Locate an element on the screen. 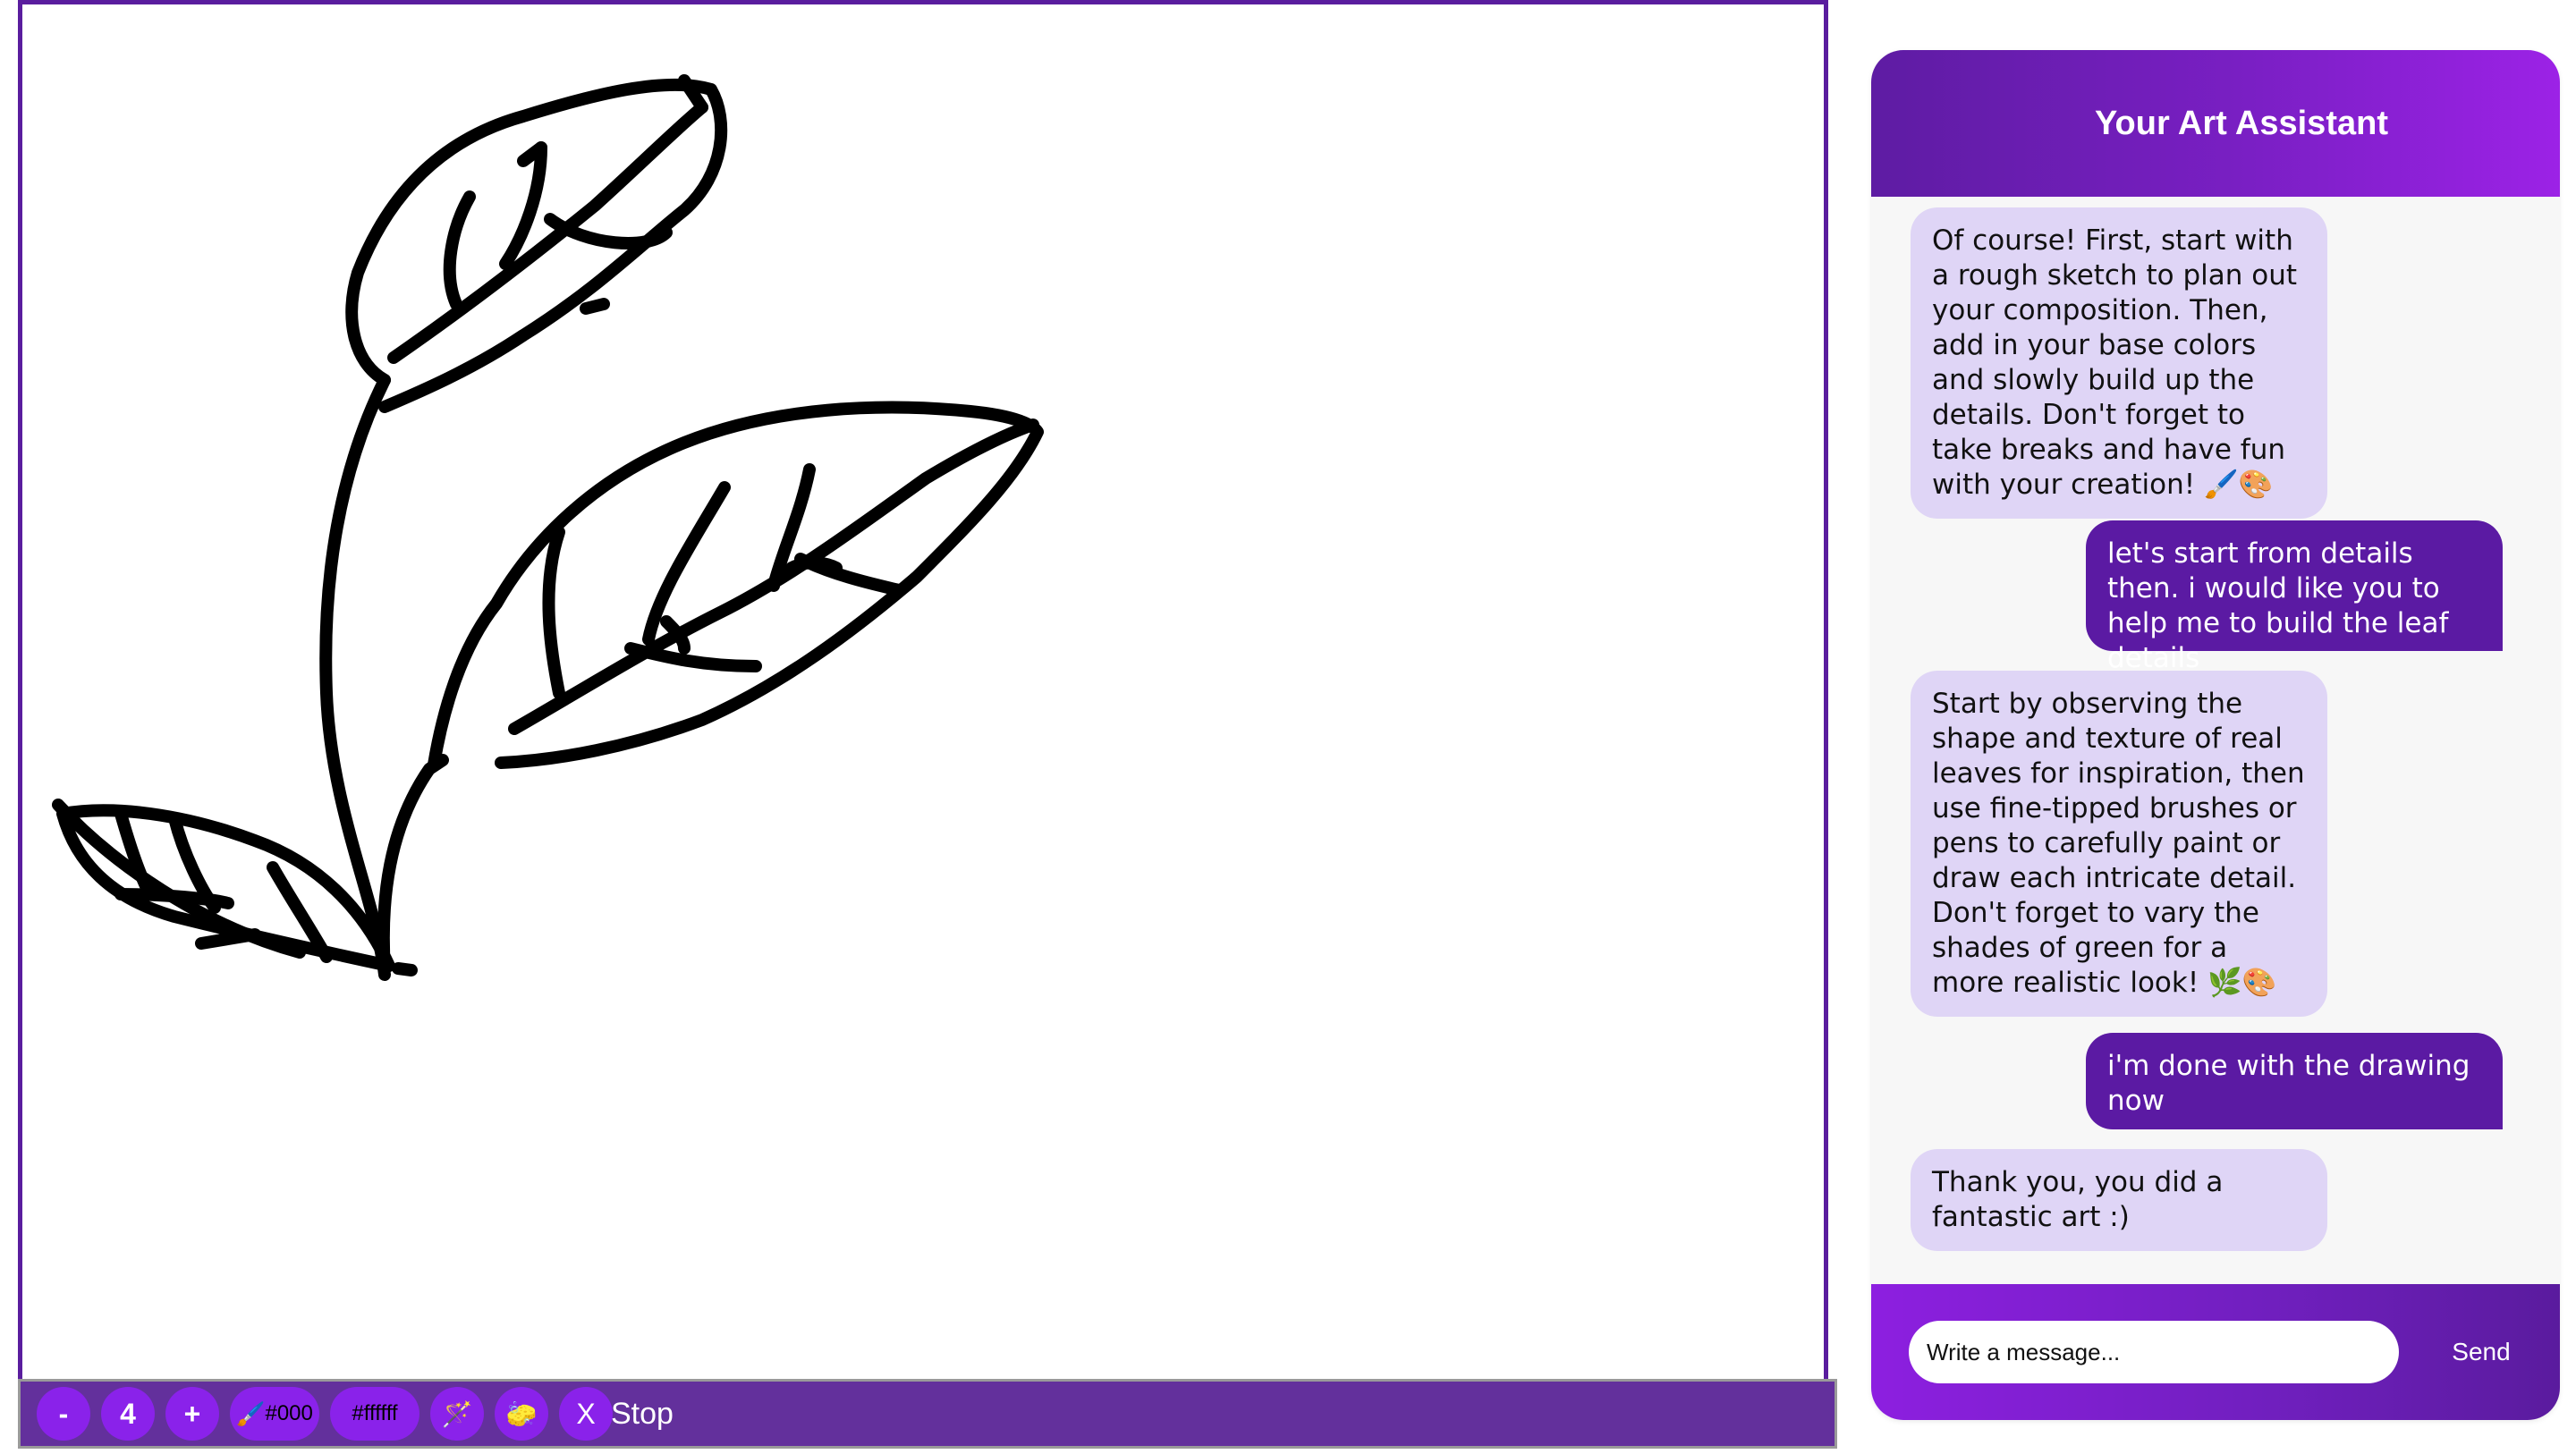 This screenshot has width=2576, height=1454. chat-input-bar: Send is located at coordinates (2215, 1352).